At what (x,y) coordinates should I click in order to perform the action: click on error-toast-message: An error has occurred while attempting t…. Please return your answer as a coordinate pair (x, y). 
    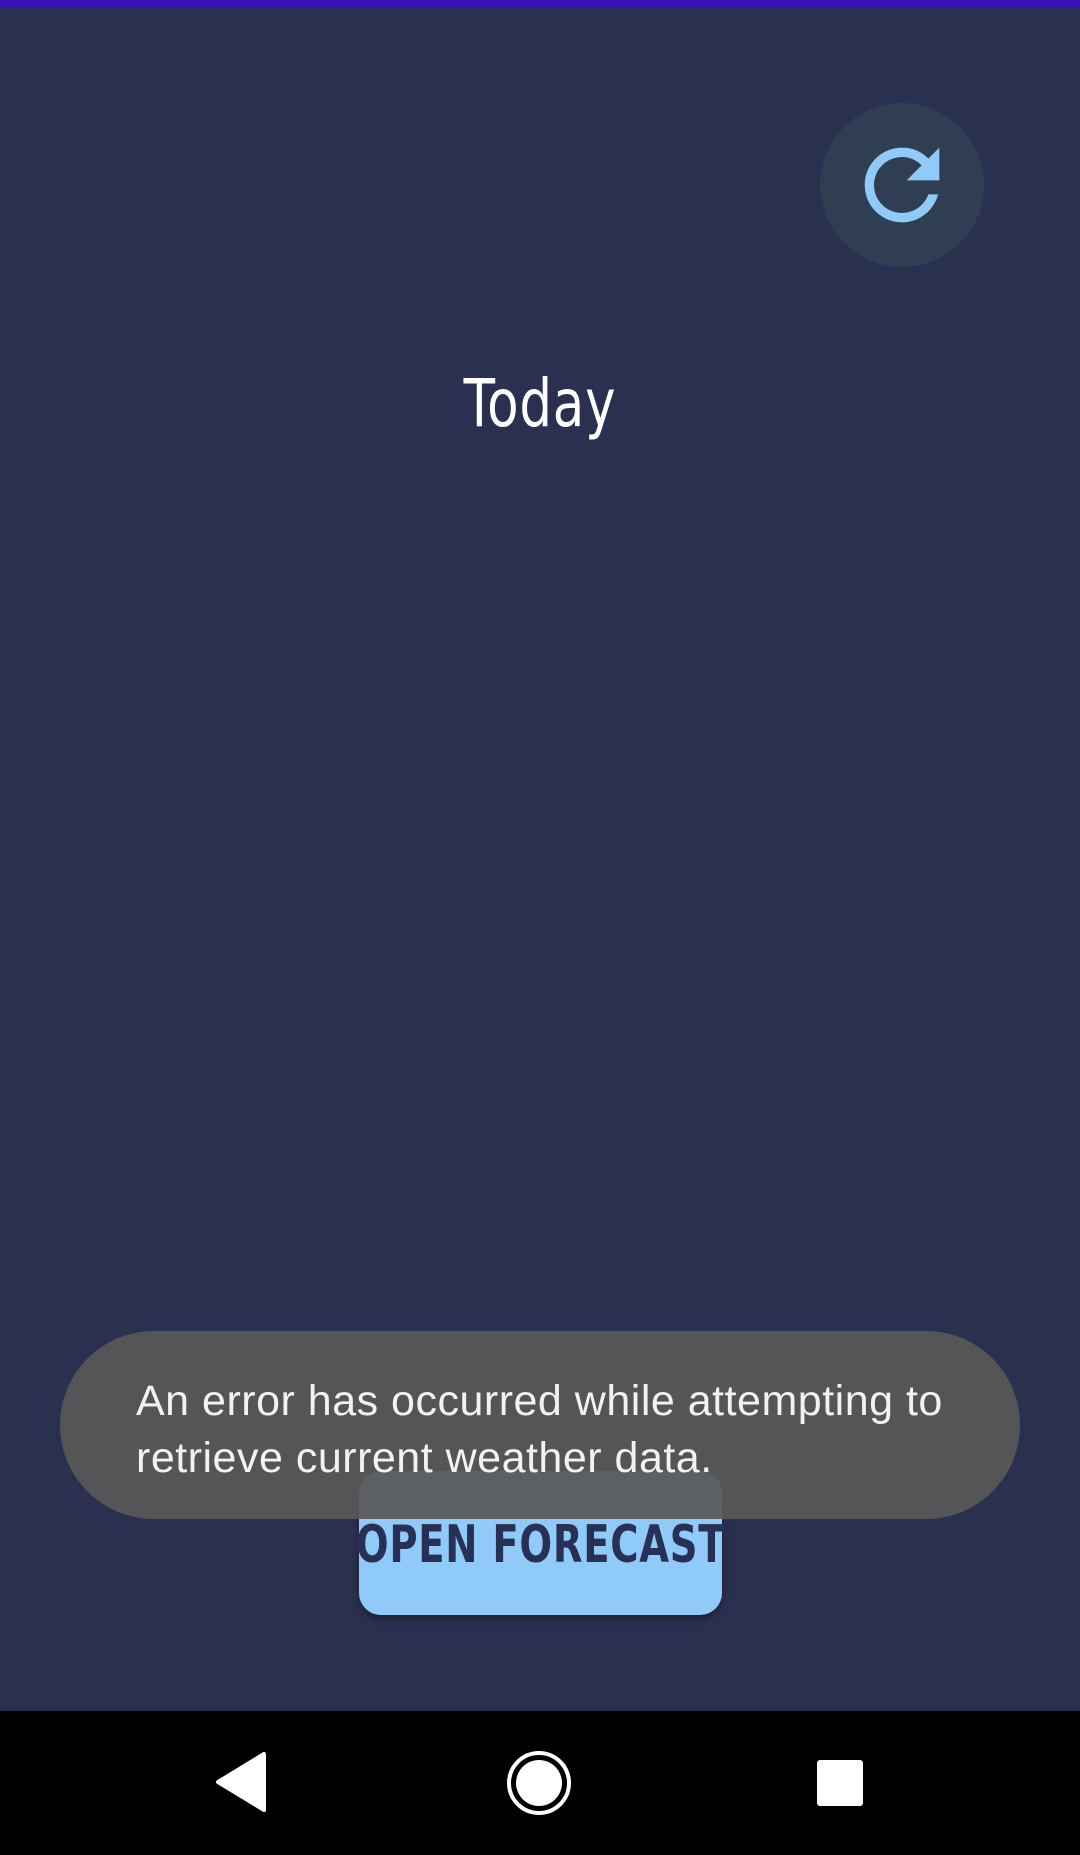
    Looking at the image, I should click on (539, 1429).